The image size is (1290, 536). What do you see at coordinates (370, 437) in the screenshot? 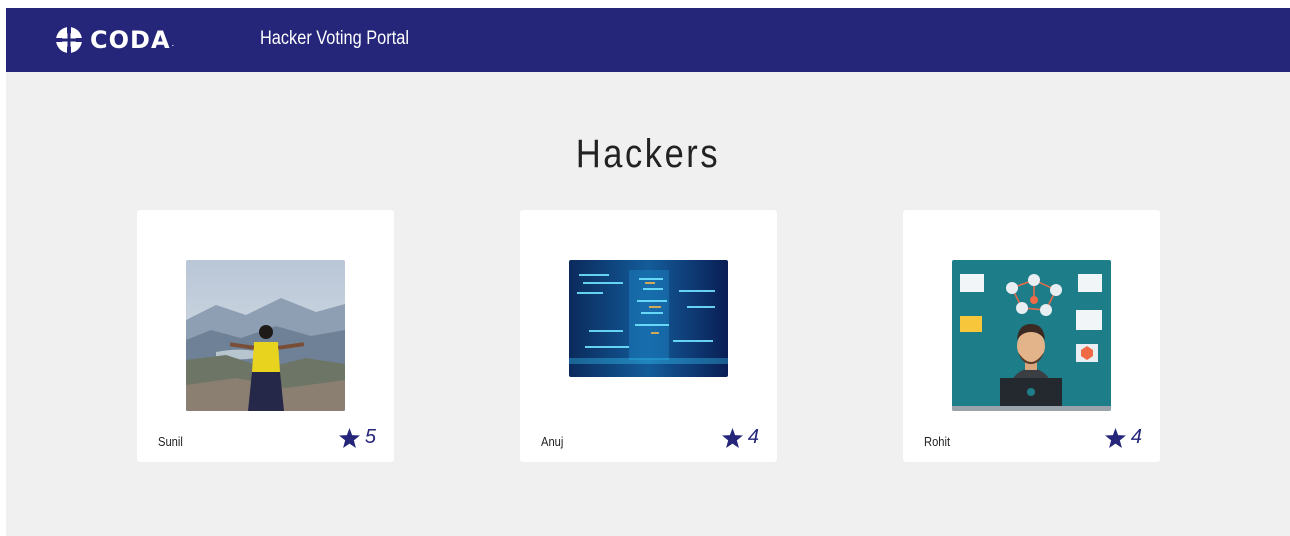
I see `rating-value: 5` at bounding box center [370, 437].